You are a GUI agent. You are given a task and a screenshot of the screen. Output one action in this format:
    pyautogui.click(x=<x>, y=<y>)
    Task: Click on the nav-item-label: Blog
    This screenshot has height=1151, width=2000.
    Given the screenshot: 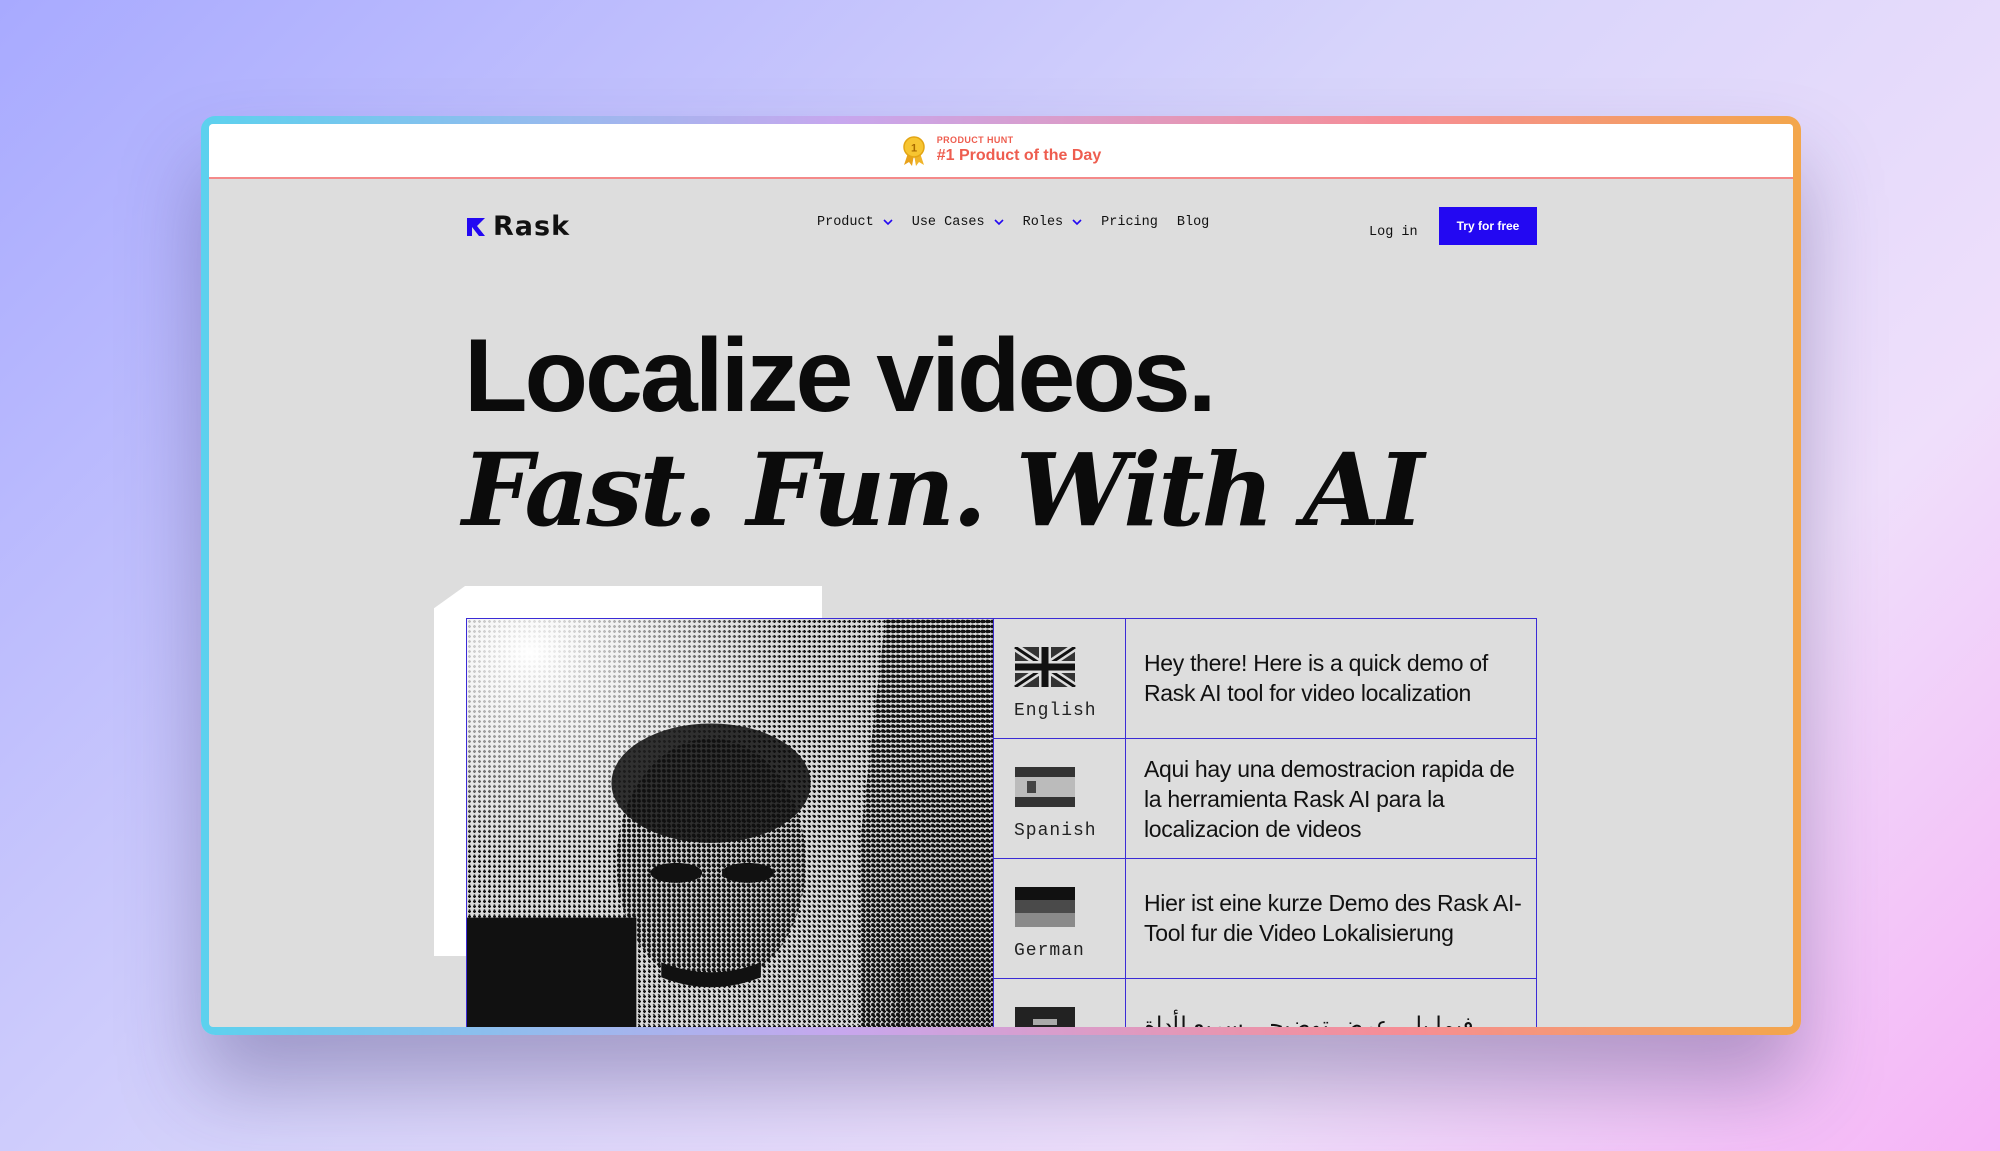 What is the action you would take?
    pyautogui.click(x=1193, y=222)
    